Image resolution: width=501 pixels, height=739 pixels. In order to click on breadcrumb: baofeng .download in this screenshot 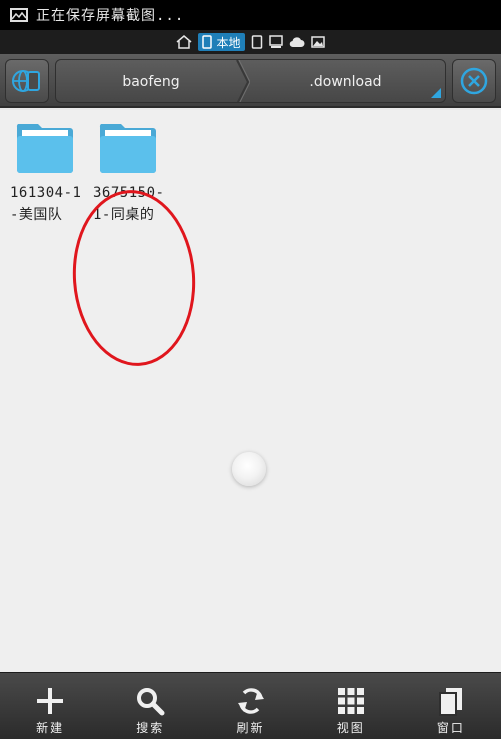, I will do `click(250, 81)`.